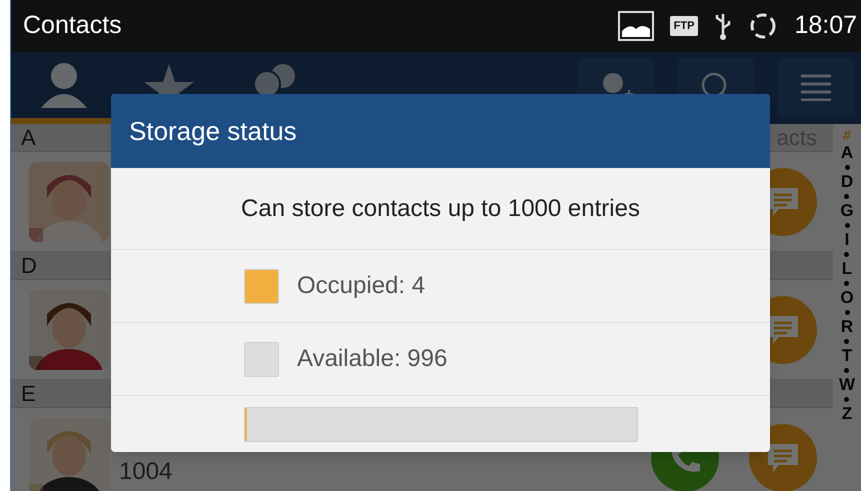 Image resolution: width=861 pixels, height=491 pixels. Describe the element at coordinates (723, 26) in the screenshot. I see `usb-icon` at that location.